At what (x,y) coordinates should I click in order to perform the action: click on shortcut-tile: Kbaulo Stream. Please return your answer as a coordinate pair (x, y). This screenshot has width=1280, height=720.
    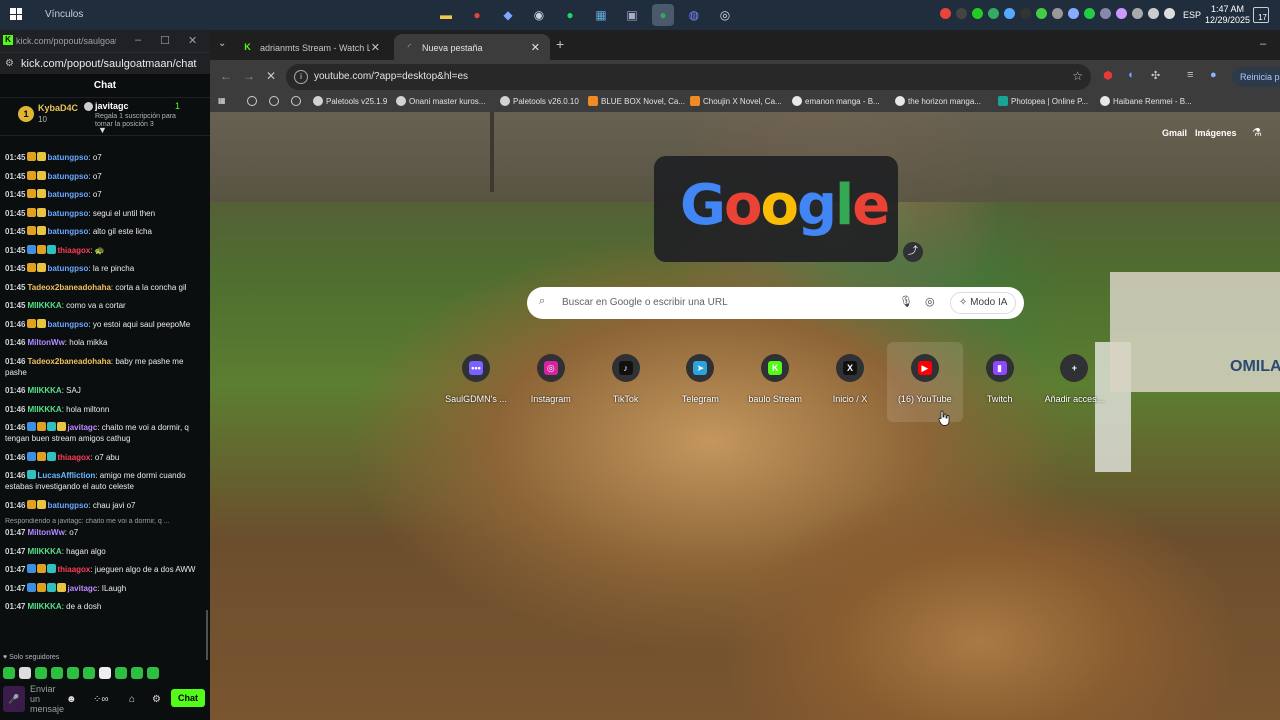
    Looking at the image, I should click on (775, 382).